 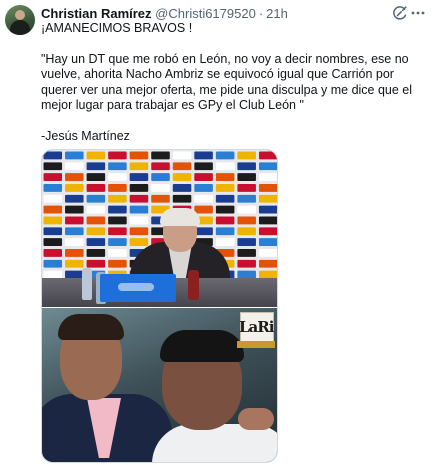 I want to click on left-man-hair, so click(x=91, y=327).